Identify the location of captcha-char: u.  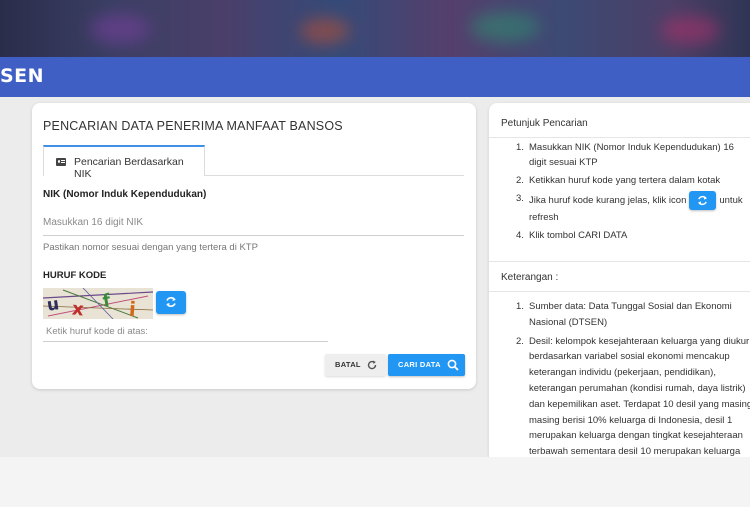
(53, 305).